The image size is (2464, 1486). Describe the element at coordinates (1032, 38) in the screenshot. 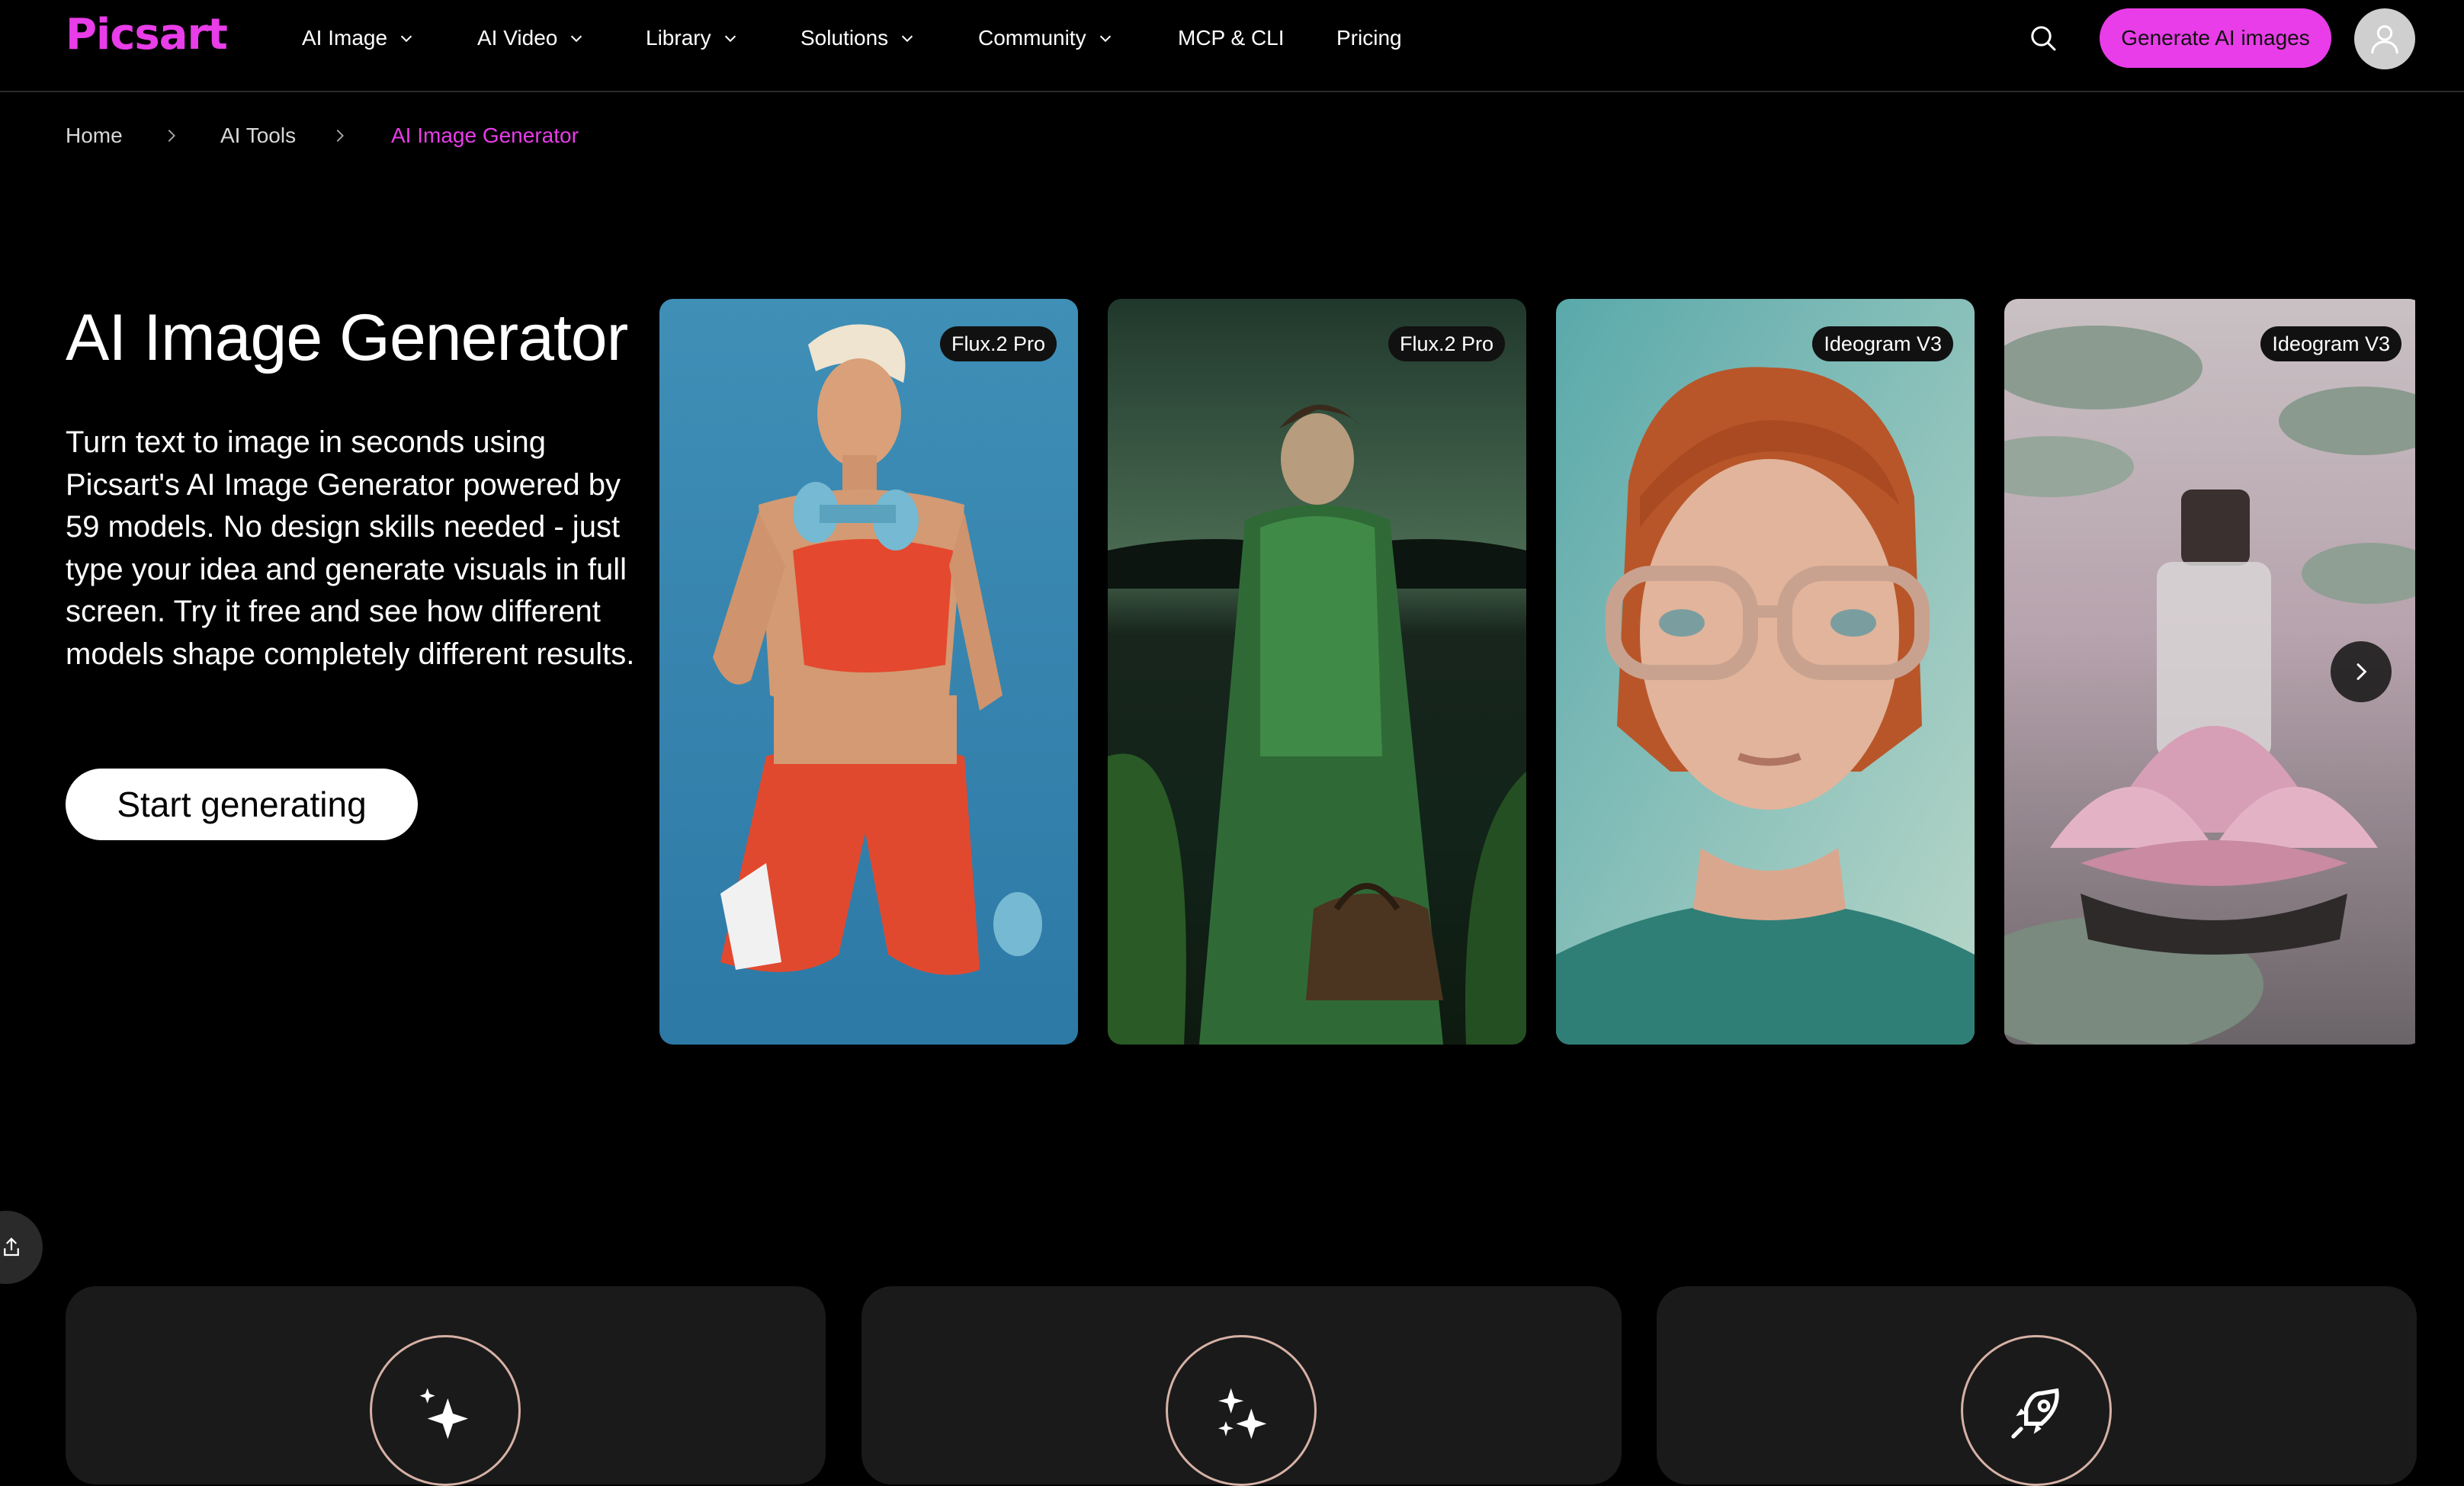

I see `nav-label: Community` at that location.